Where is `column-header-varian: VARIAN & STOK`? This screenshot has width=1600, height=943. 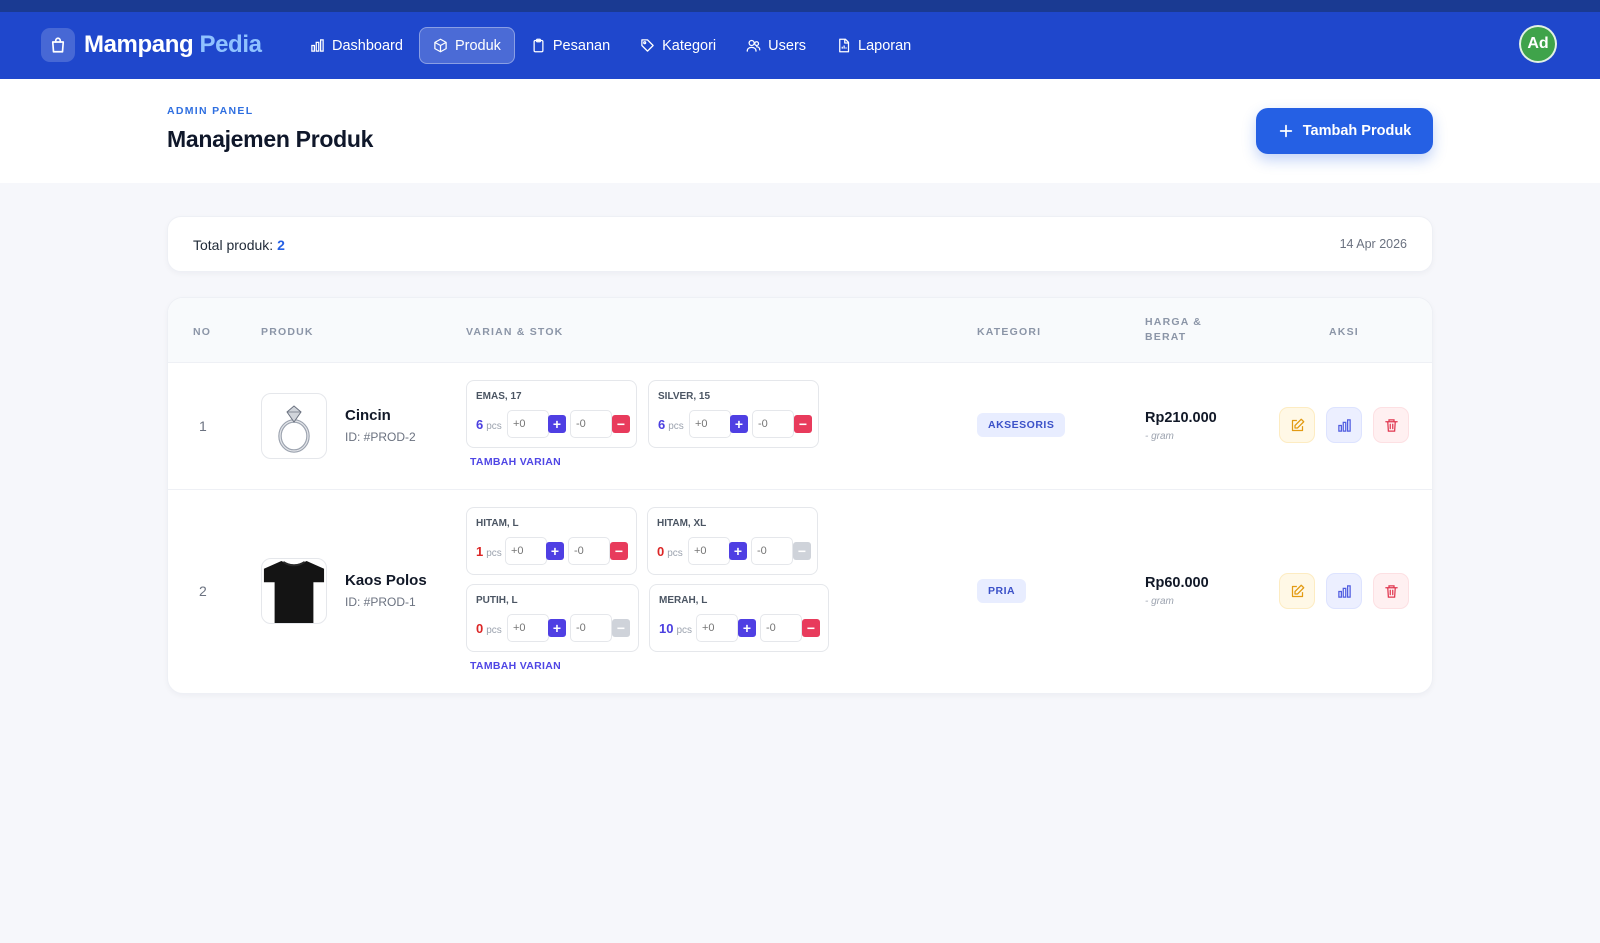
column-header-varian: VARIAN & STOK is located at coordinates (515, 332).